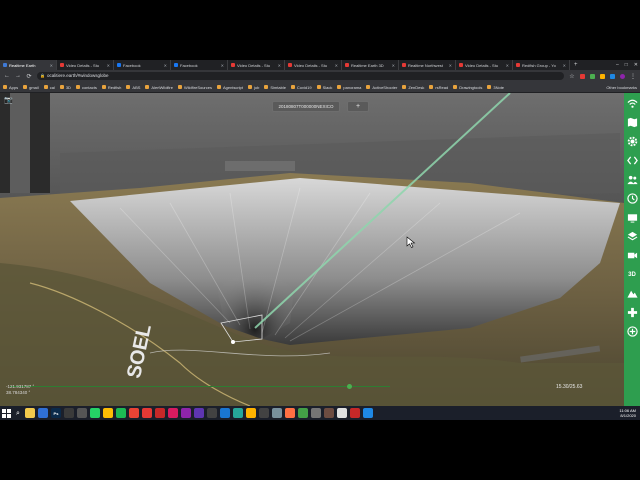 The image size is (640, 480). I want to click on mail-icon, so click(43, 413).